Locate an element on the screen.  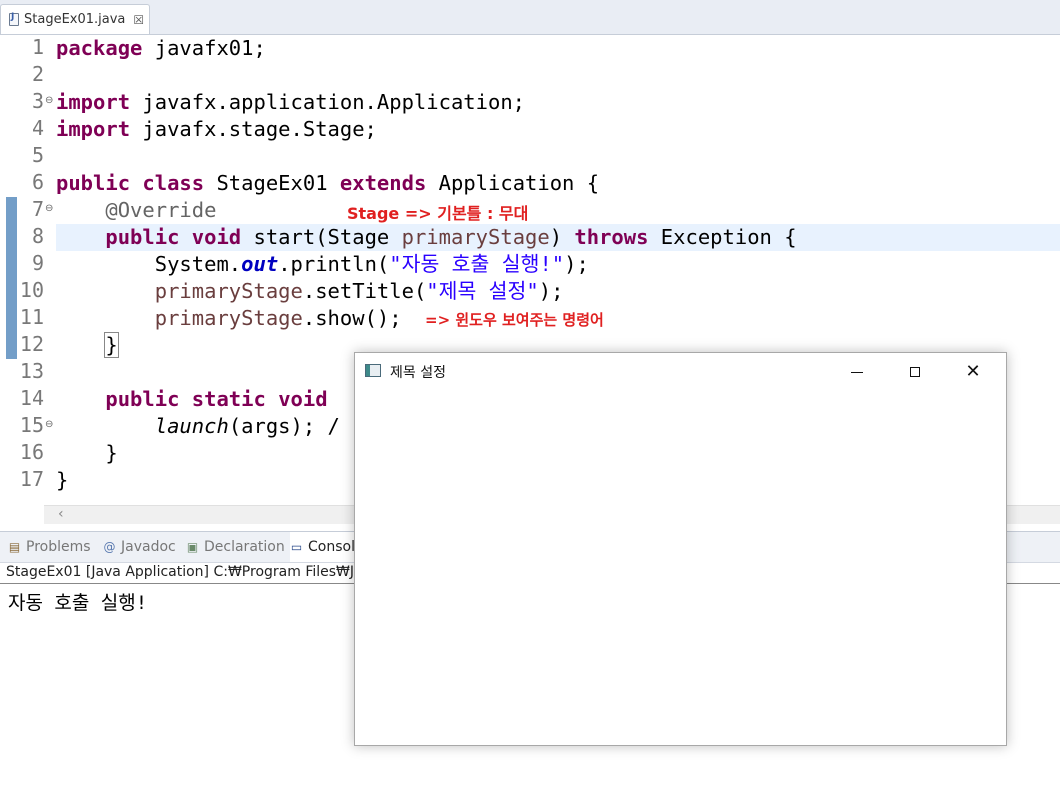
maximize-button is located at coordinates (915, 372).